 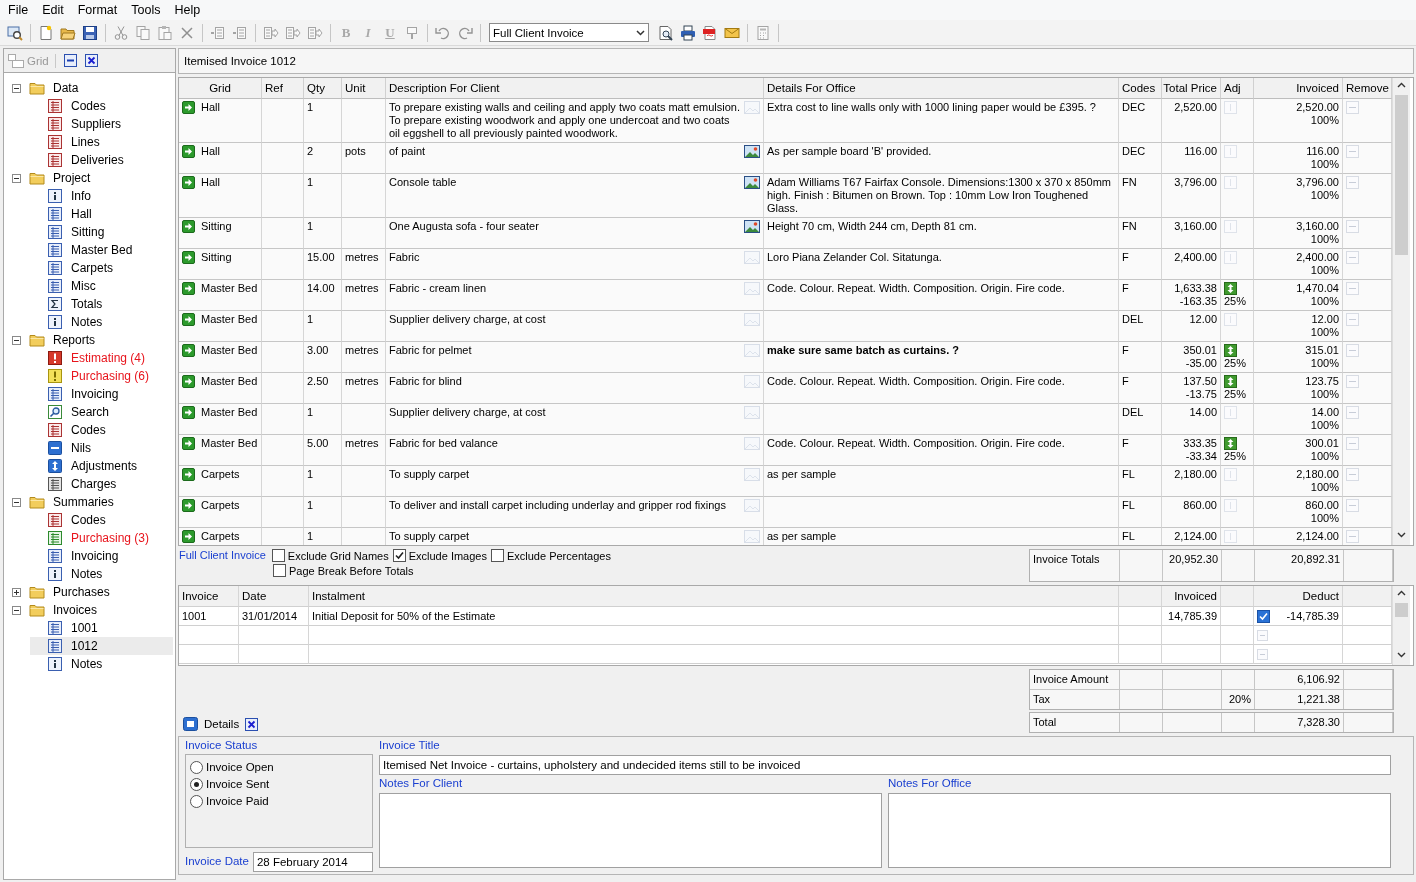 I want to click on tree-item: Suppliers, so click(x=101, y=124).